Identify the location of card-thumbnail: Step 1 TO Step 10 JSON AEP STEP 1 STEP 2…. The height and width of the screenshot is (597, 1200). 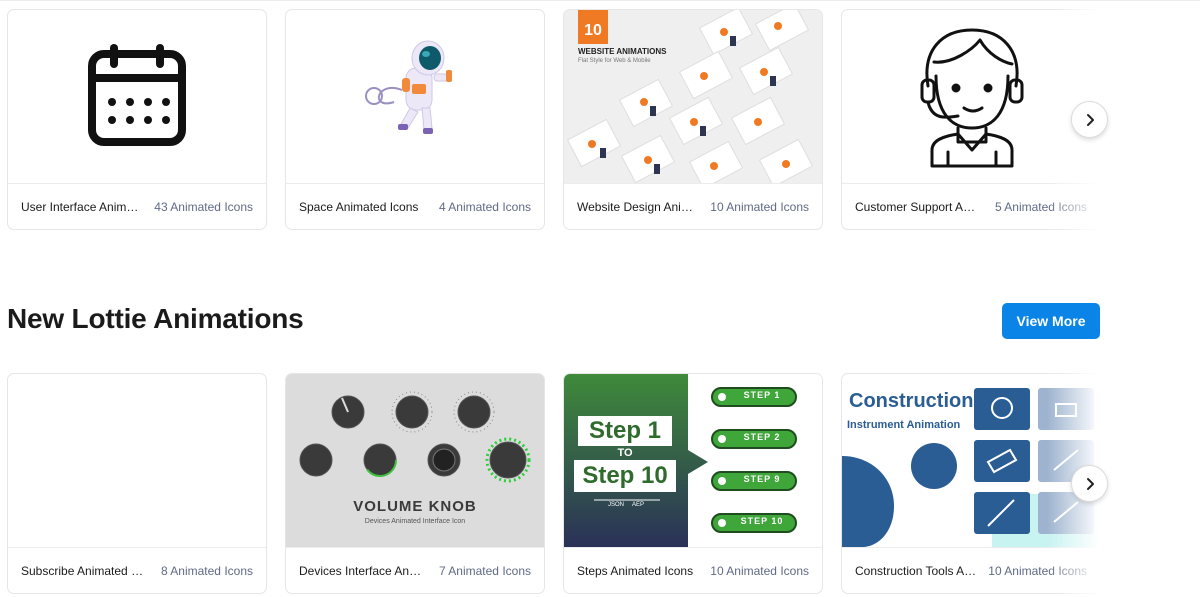
(693, 460).